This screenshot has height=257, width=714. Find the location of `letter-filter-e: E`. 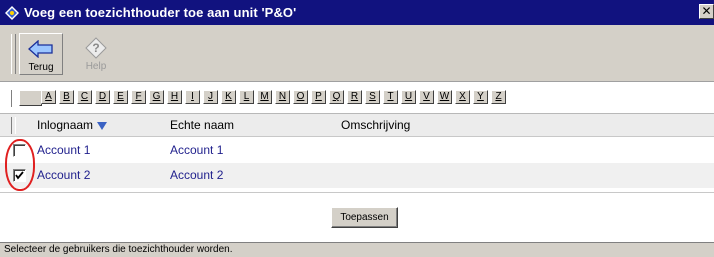

letter-filter-e: E is located at coordinates (120, 97).